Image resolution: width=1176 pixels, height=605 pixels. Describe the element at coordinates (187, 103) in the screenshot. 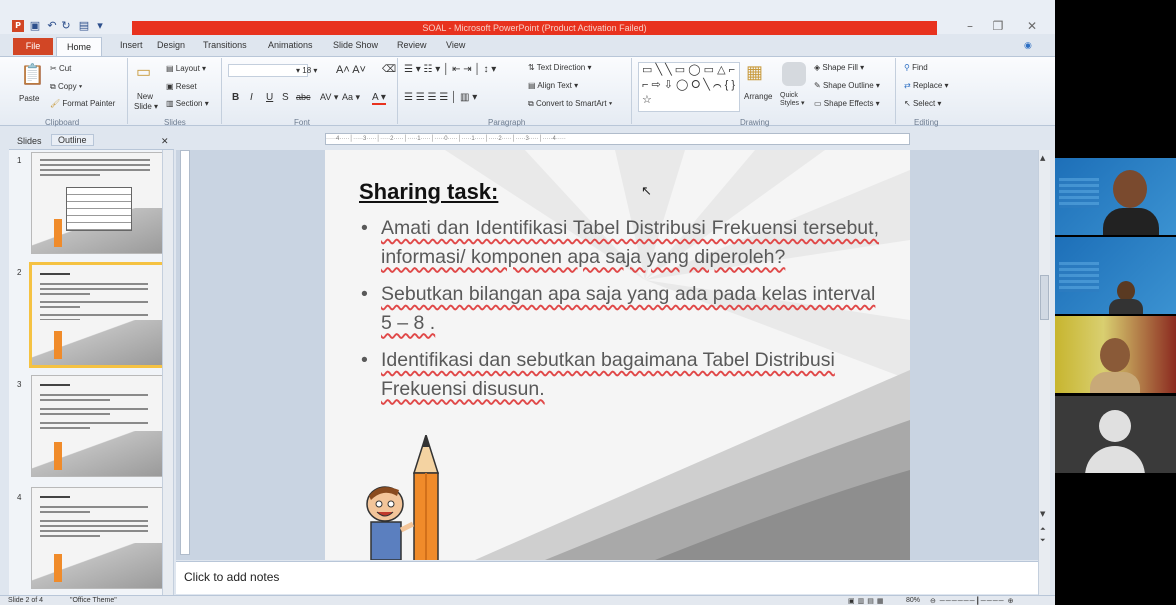

I see `section-button: ▥ Section ▾` at that location.